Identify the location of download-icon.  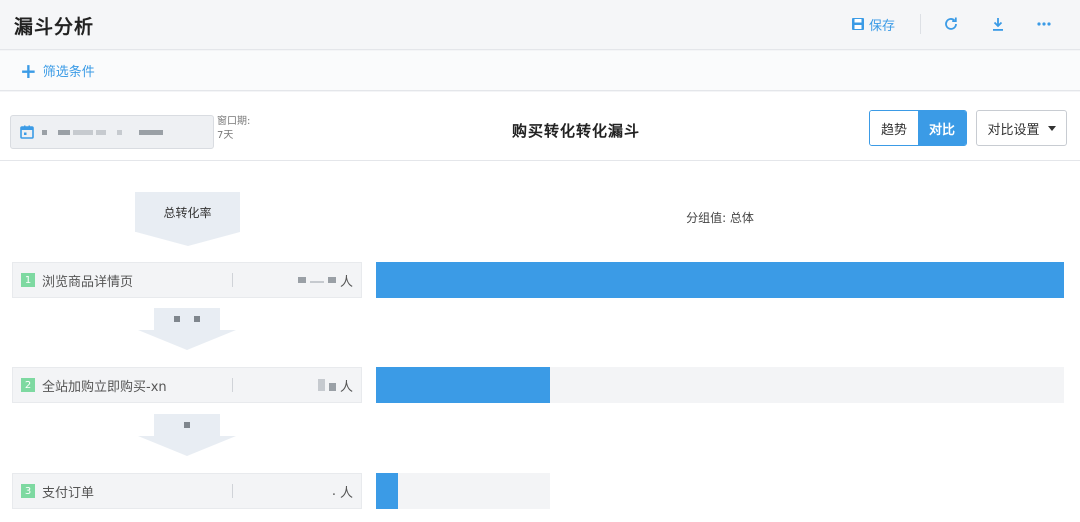
(998, 24).